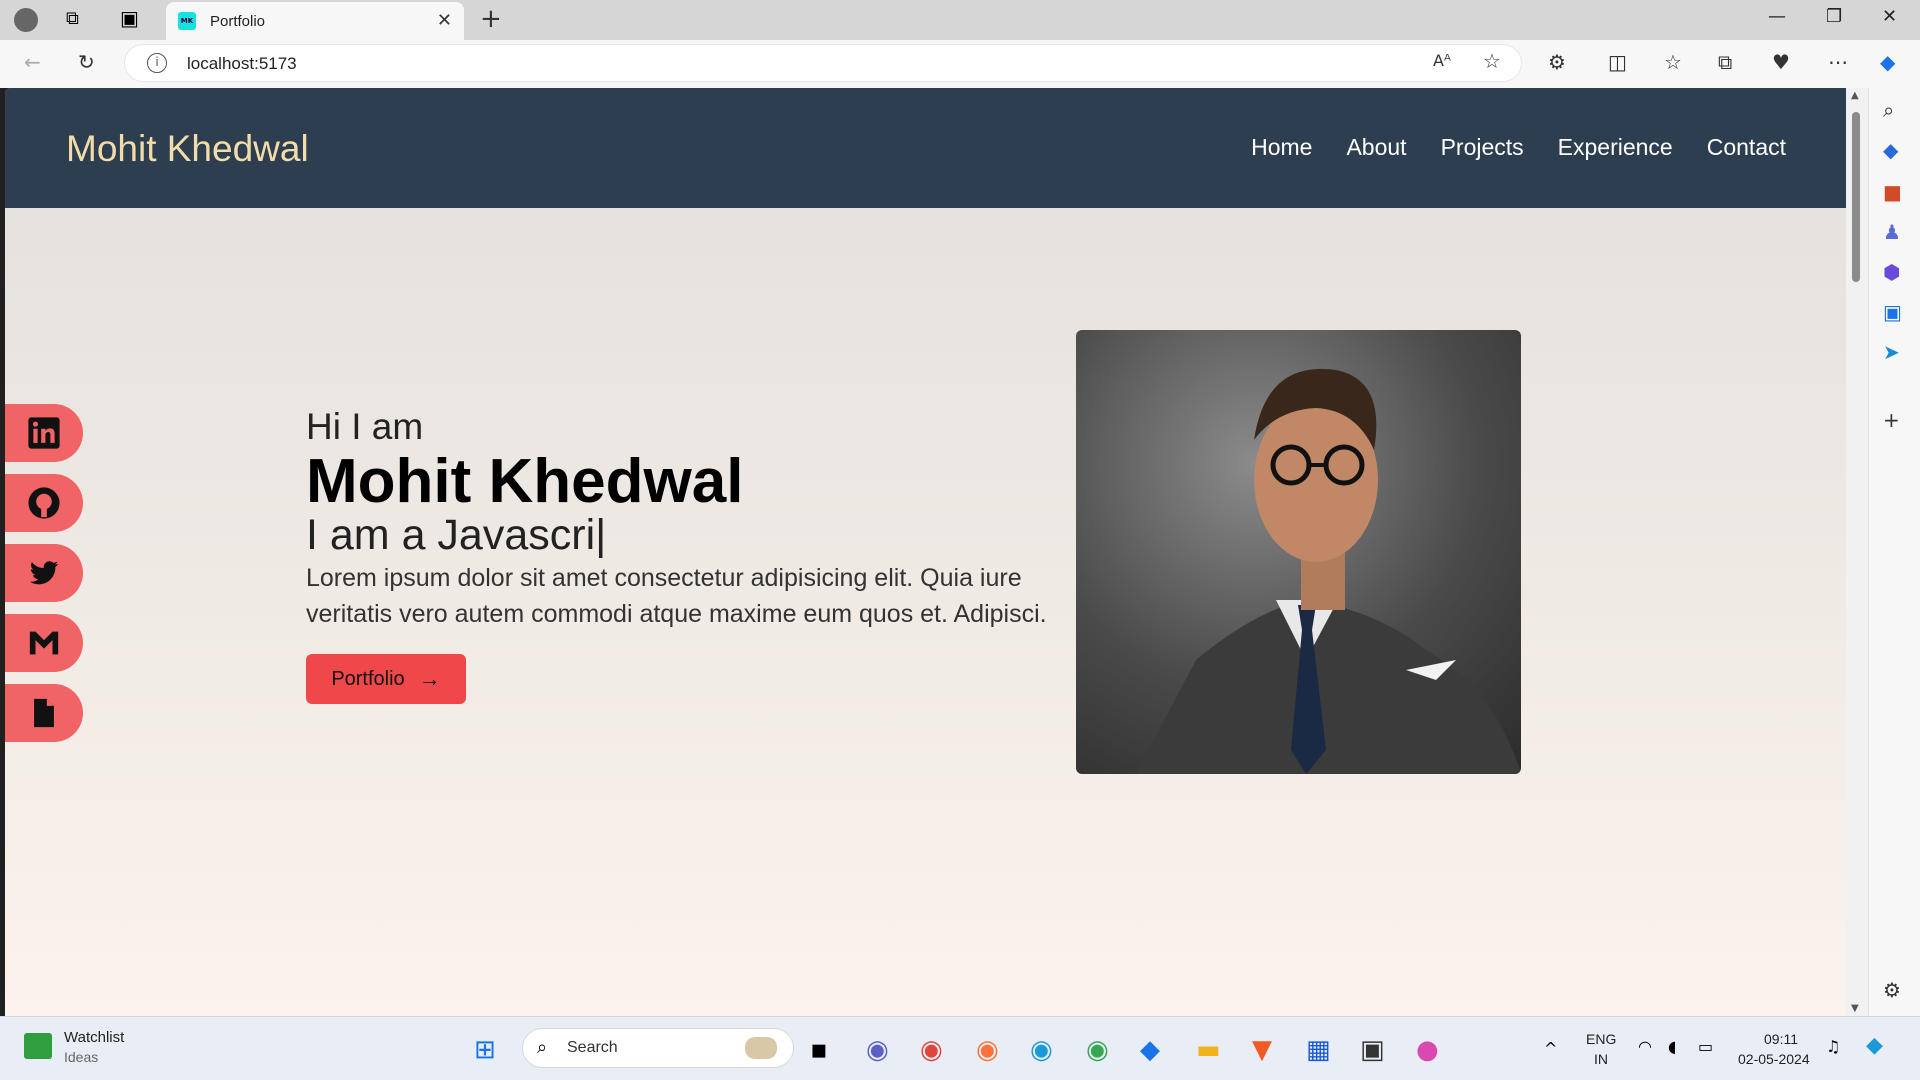 This screenshot has height=1080, width=1920. Describe the element at coordinates (26, 20) in the screenshot. I see `profile-icon` at that location.